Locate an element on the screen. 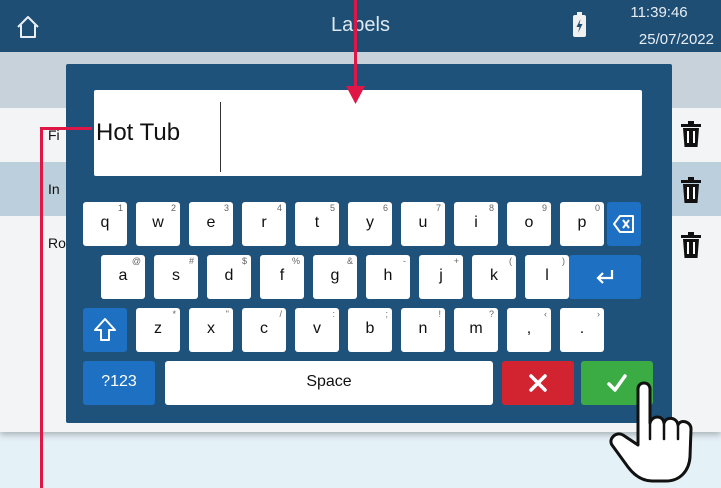  key-alt-label: ; is located at coordinates (386, 314).